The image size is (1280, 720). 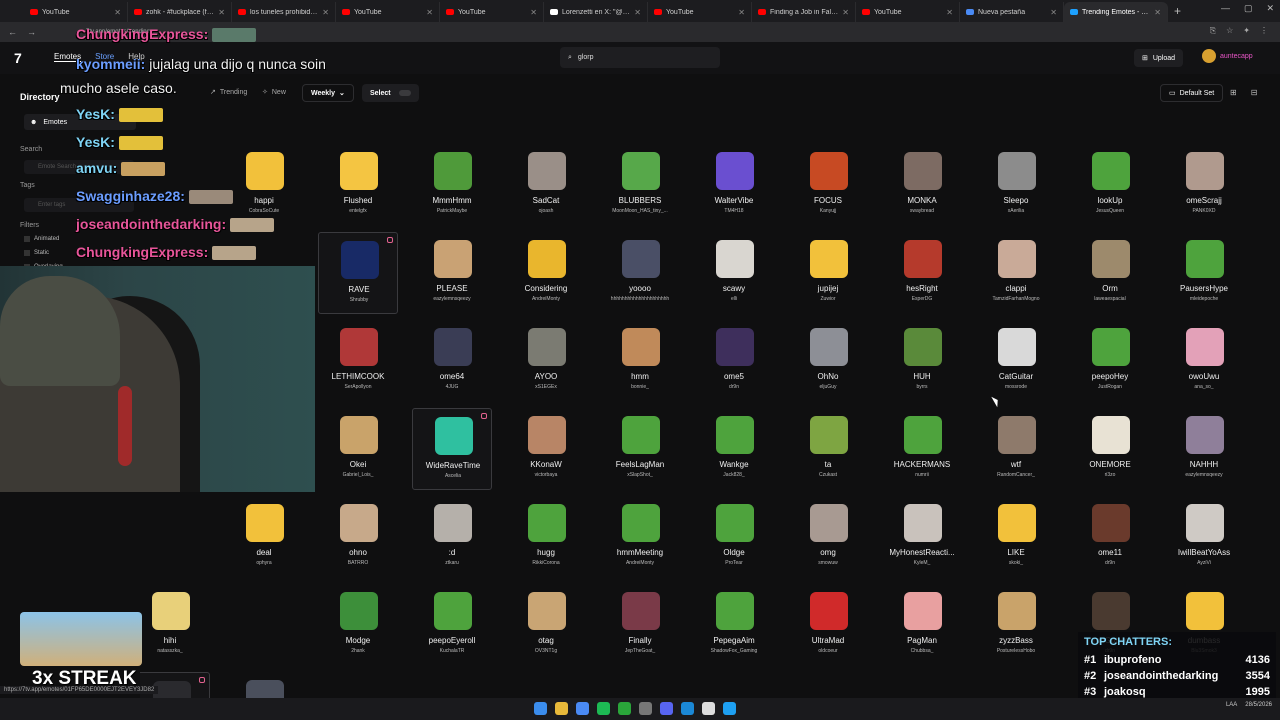 What do you see at coordinates (1246, 31) in the screenshot?
I see `extensions-icon: ✦` at bounding box center [1246, 31].